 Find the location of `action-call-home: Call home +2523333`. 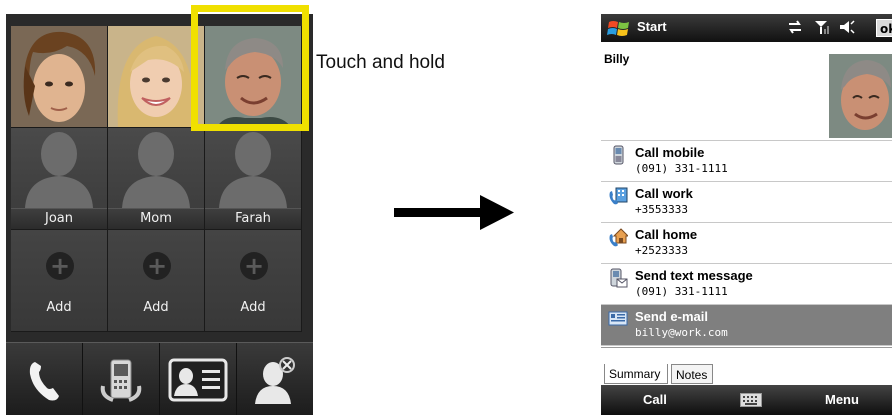

action-call-home: Call home +2523333 is located at coordinates (746, 243).